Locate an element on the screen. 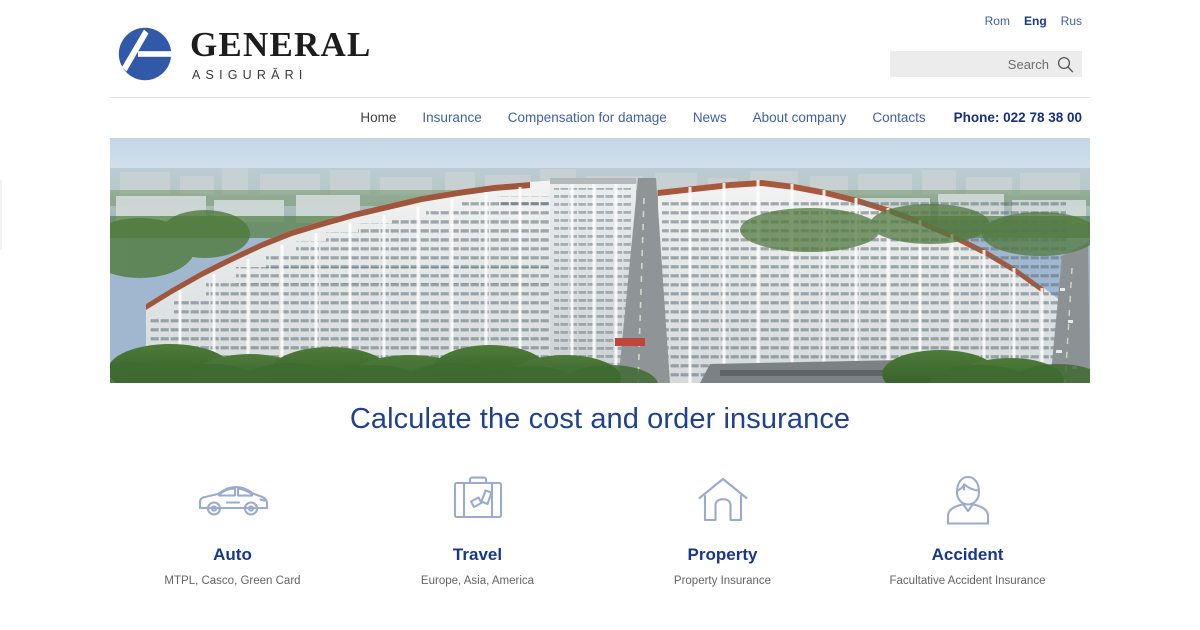 Image resolution: width=1200 pixels, height=630 pixels. car-icon is located at coordinates (232, 500).